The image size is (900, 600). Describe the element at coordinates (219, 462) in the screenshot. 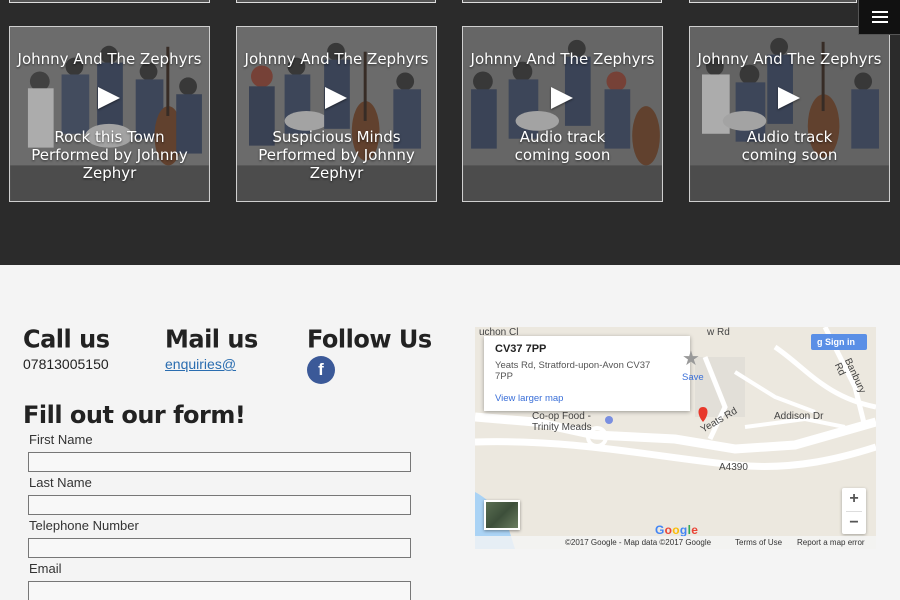

I see `first-name-input` at that location.